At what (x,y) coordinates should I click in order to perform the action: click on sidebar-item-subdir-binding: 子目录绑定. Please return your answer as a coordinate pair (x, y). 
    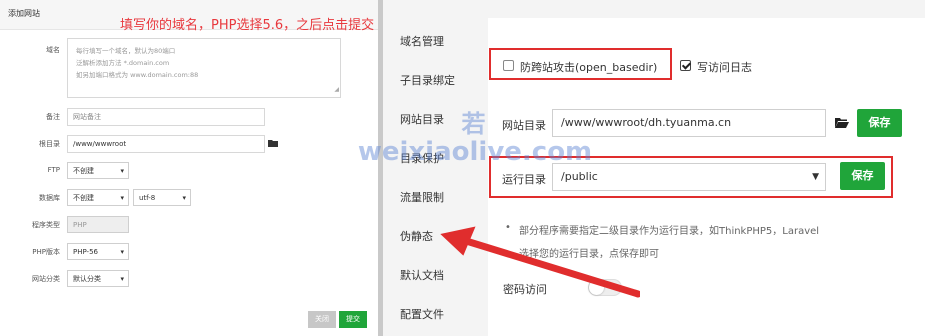
    Looking at the image, I should click on (427, 80).